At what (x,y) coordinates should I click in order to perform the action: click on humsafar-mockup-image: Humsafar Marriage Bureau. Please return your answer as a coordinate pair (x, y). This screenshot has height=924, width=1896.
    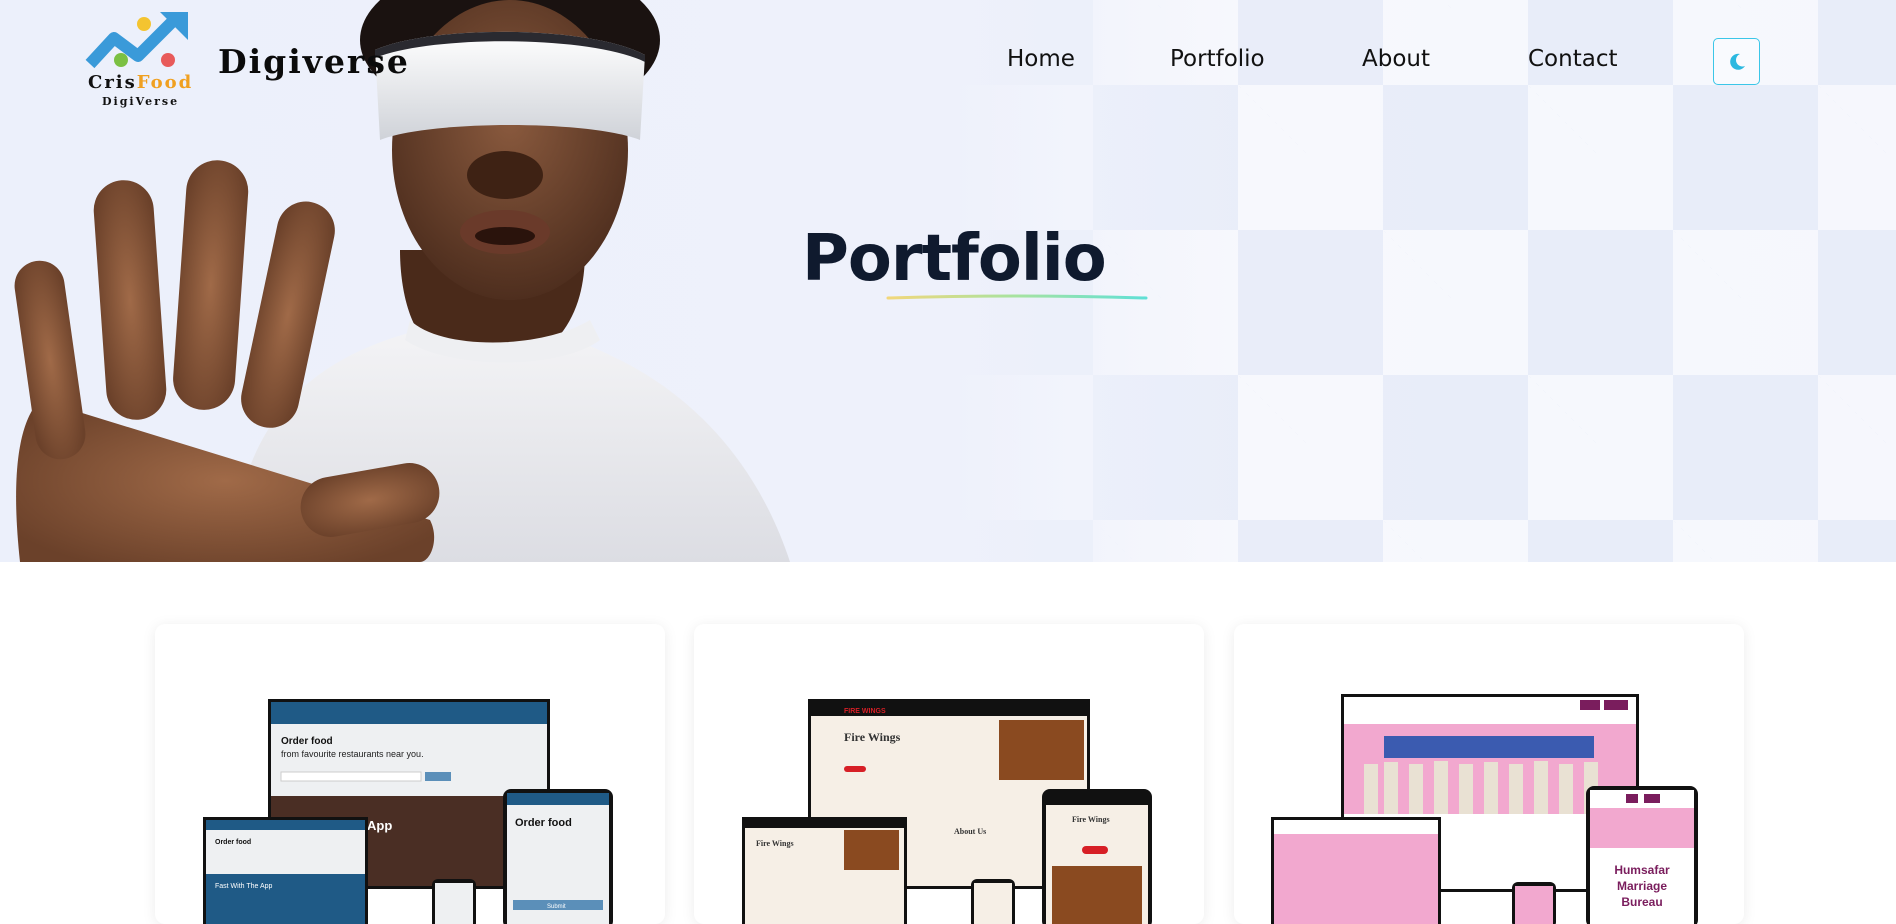
    Looking at the image, I should click on (1484, 809).